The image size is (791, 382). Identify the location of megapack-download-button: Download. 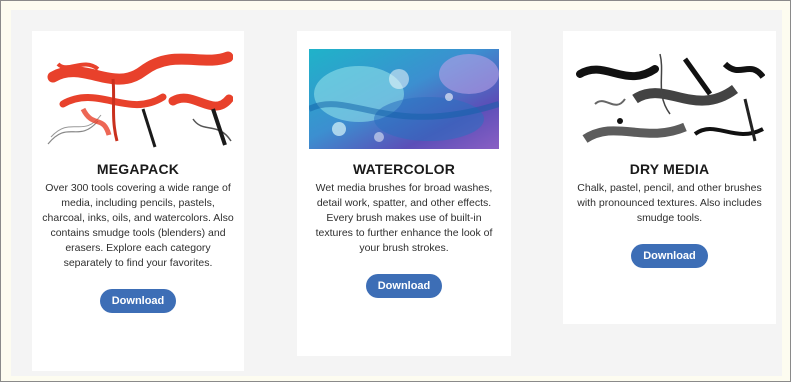
(138, 301).